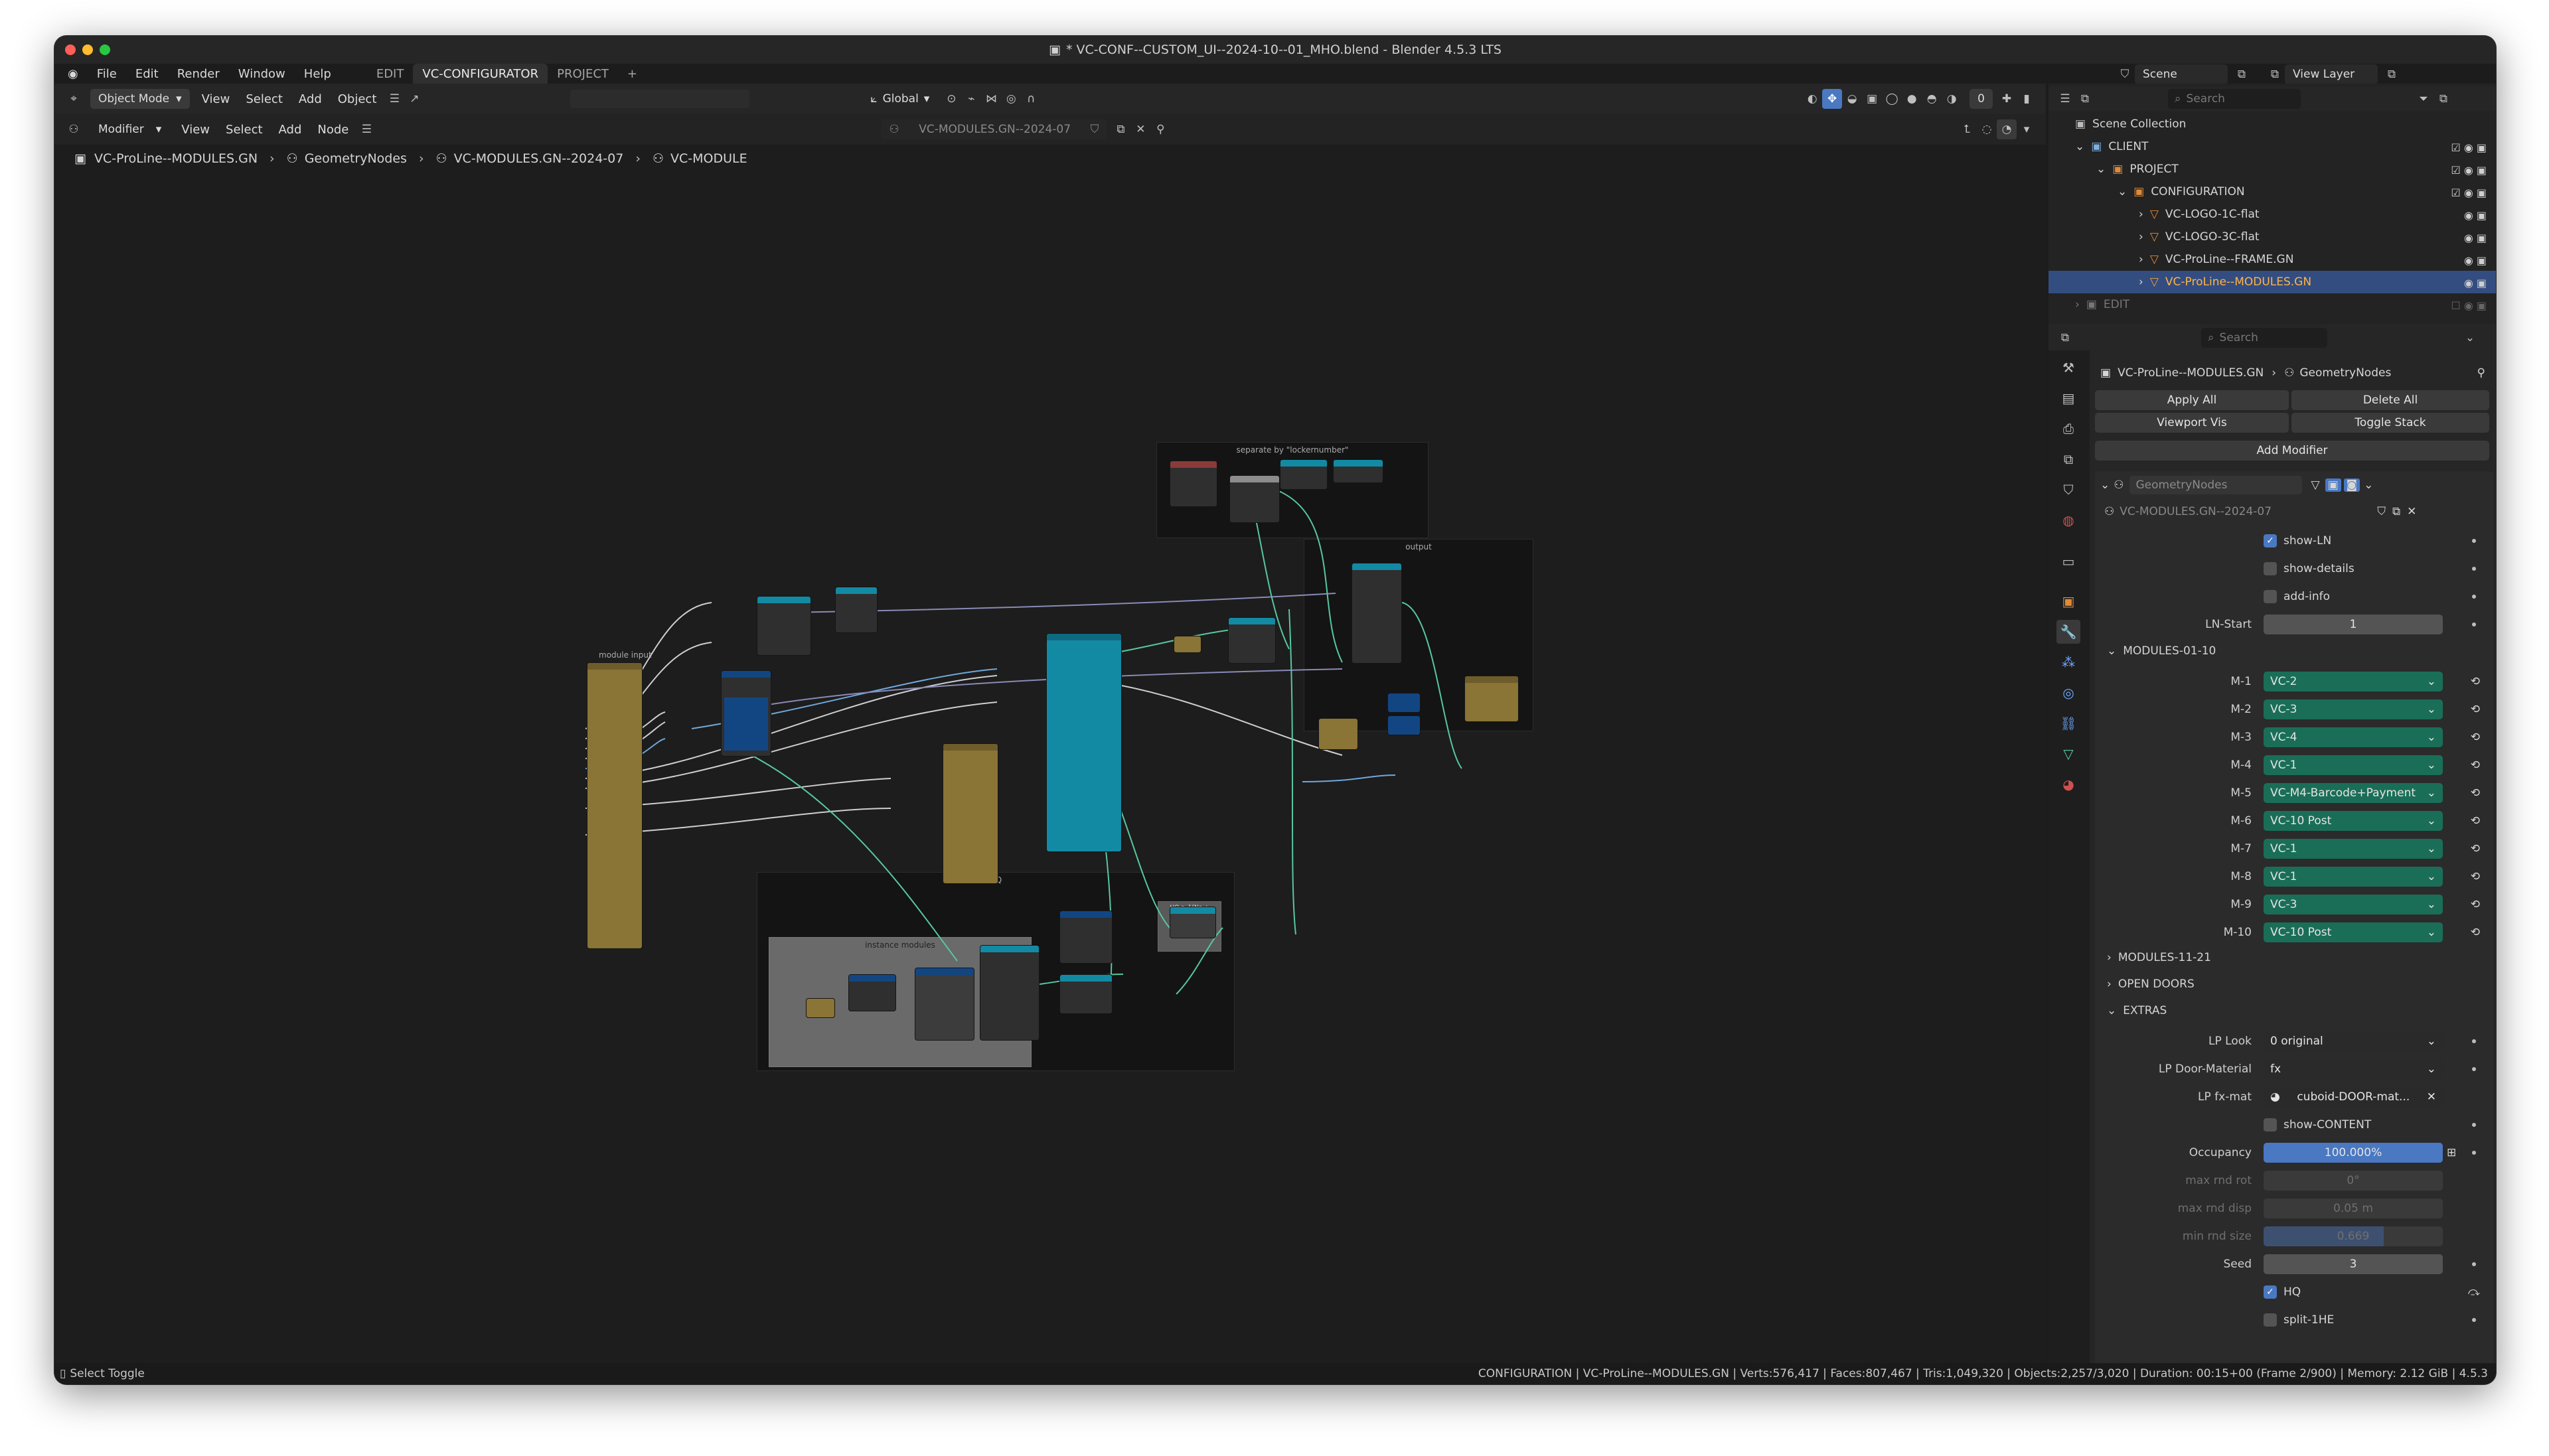 The height and width of the screenshot is (1456, 2549). What do you see at coordinates (1031, 99) in the screenshot?
I see `falloff-icon: ∩` at bounding box center [1031, 99].